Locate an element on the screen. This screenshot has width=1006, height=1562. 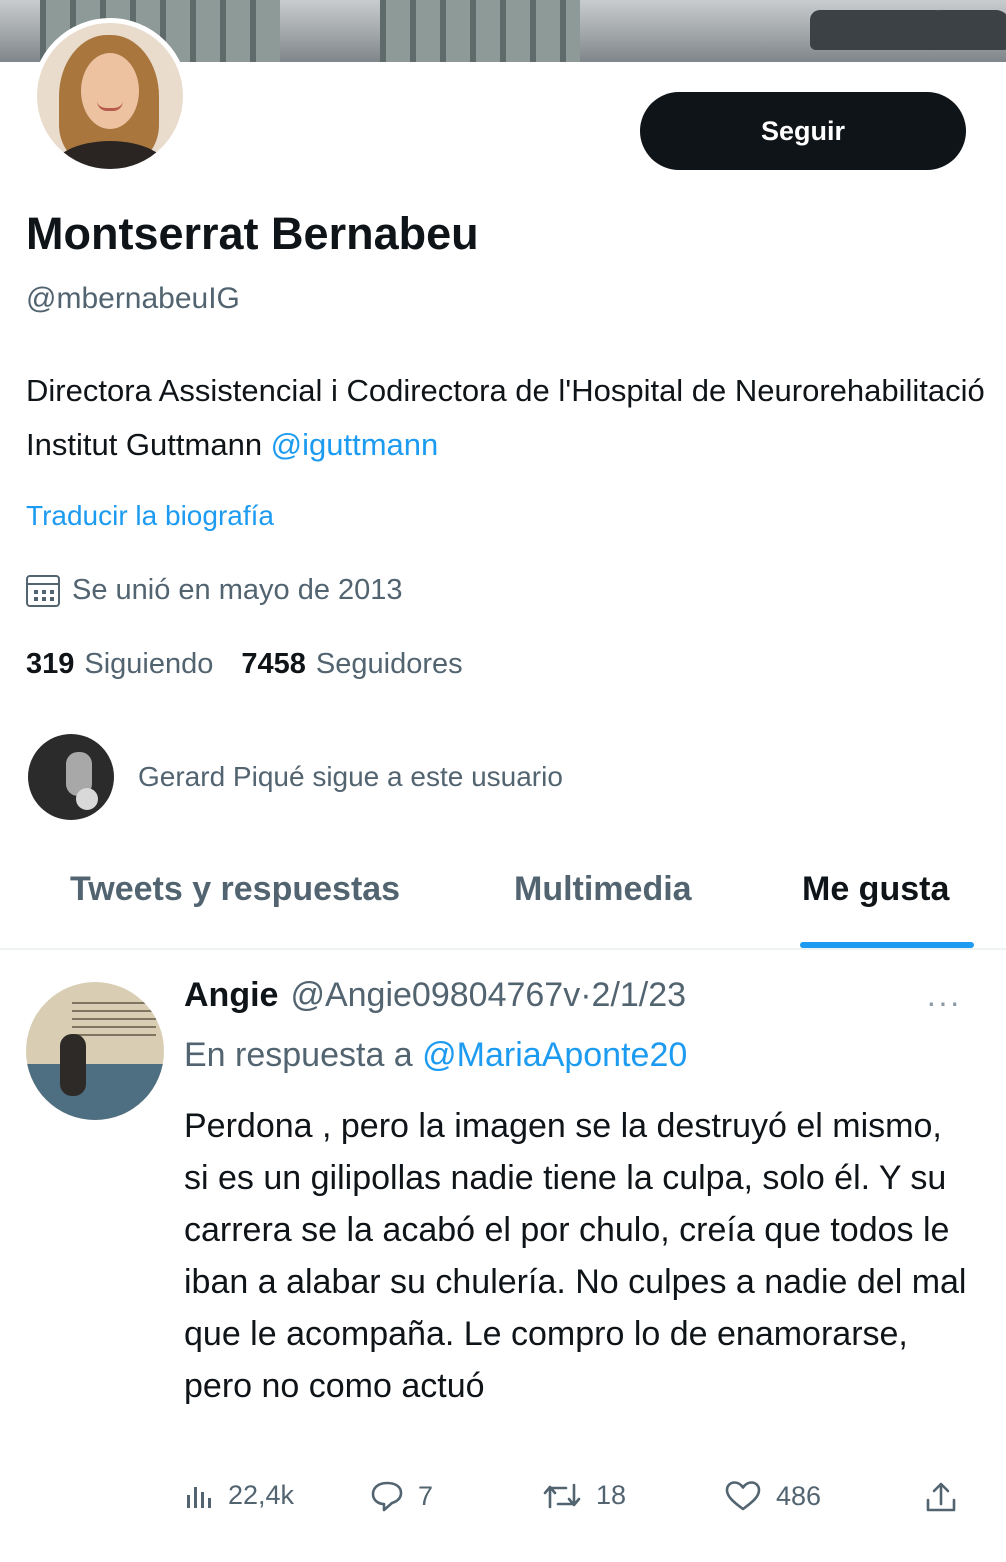
following-count: 319 is located at coordinates (50, 664).